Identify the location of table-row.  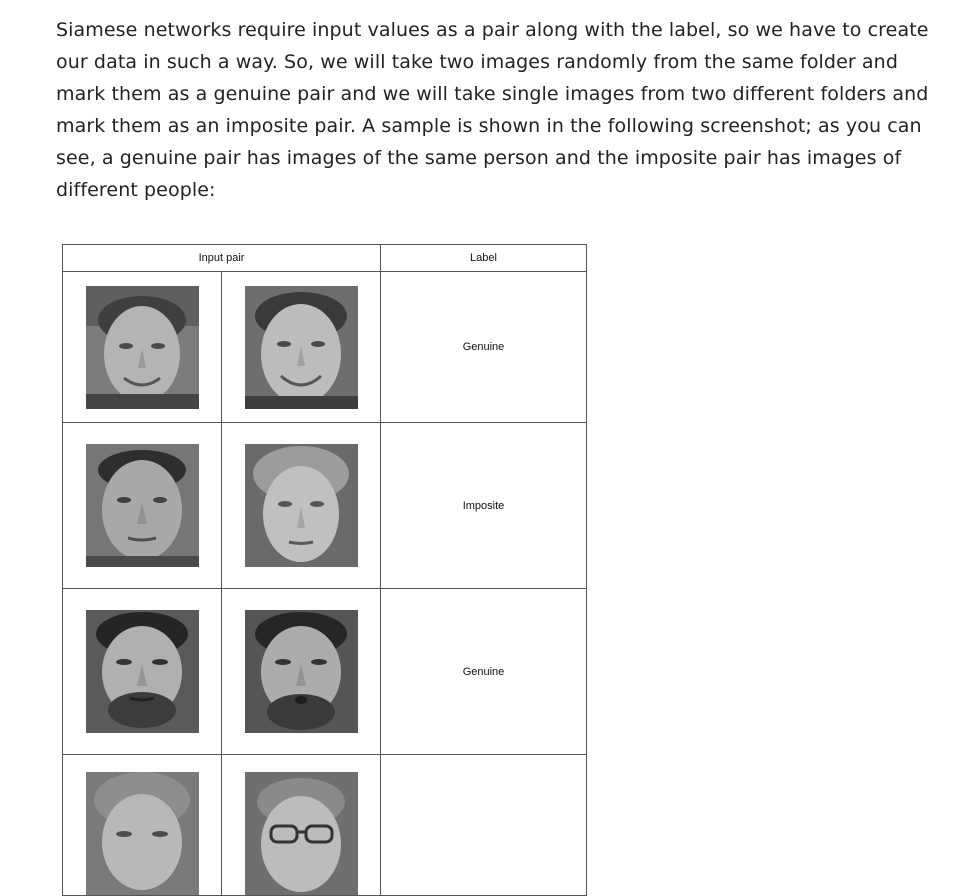
(324, 825).